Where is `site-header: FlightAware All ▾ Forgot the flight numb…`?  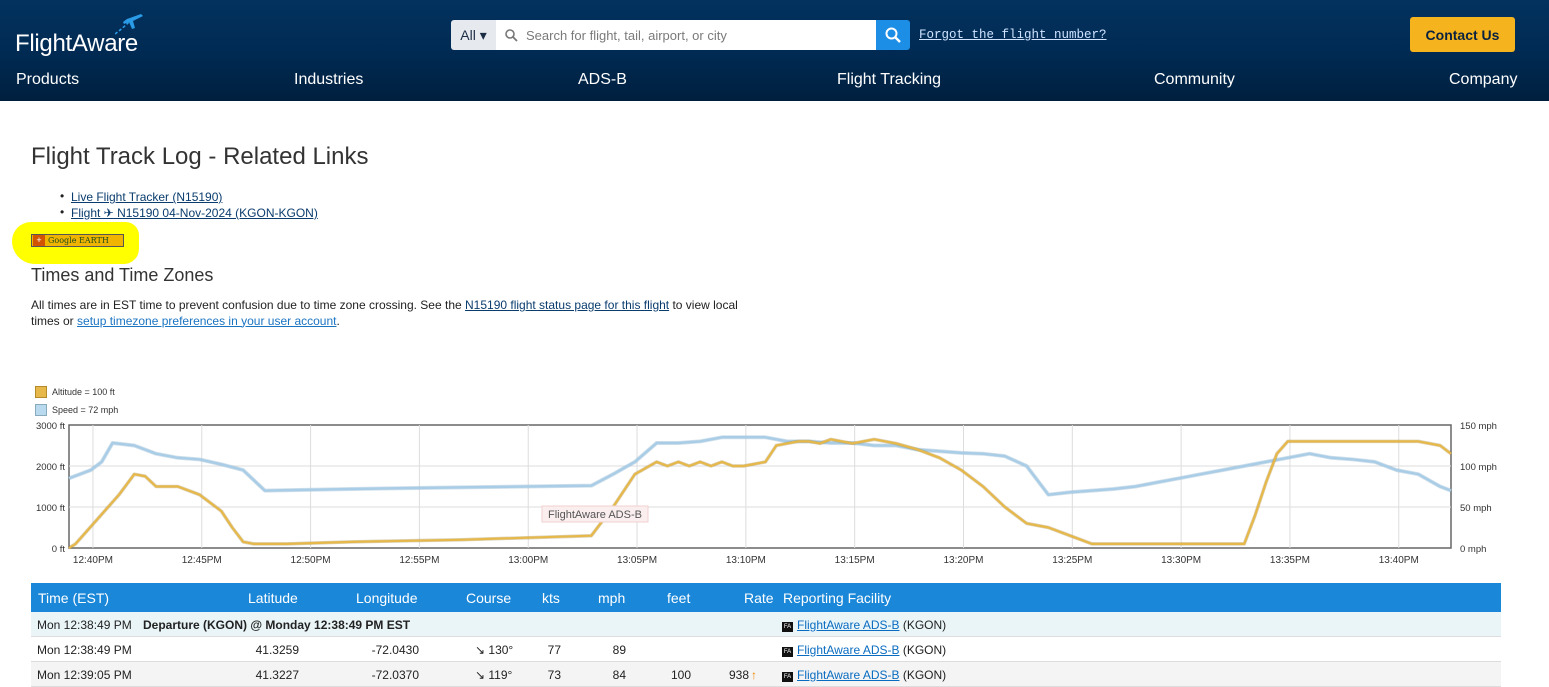 site-header: FlightAware All ▾ Forgot the flight numb… is located at coordinates (774, 50).